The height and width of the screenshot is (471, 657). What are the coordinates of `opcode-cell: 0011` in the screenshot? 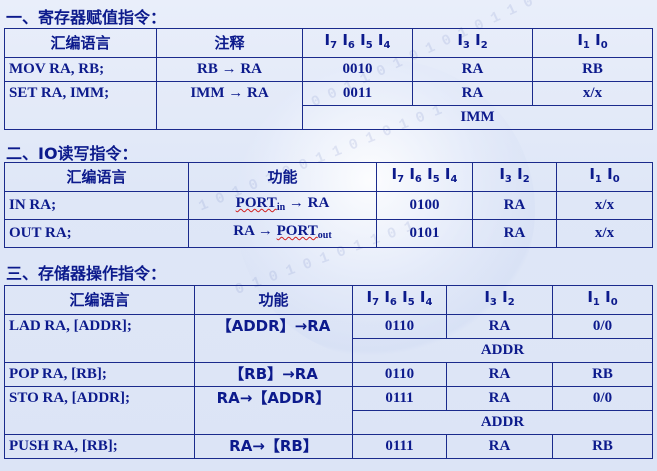 It's located at (357, 93).